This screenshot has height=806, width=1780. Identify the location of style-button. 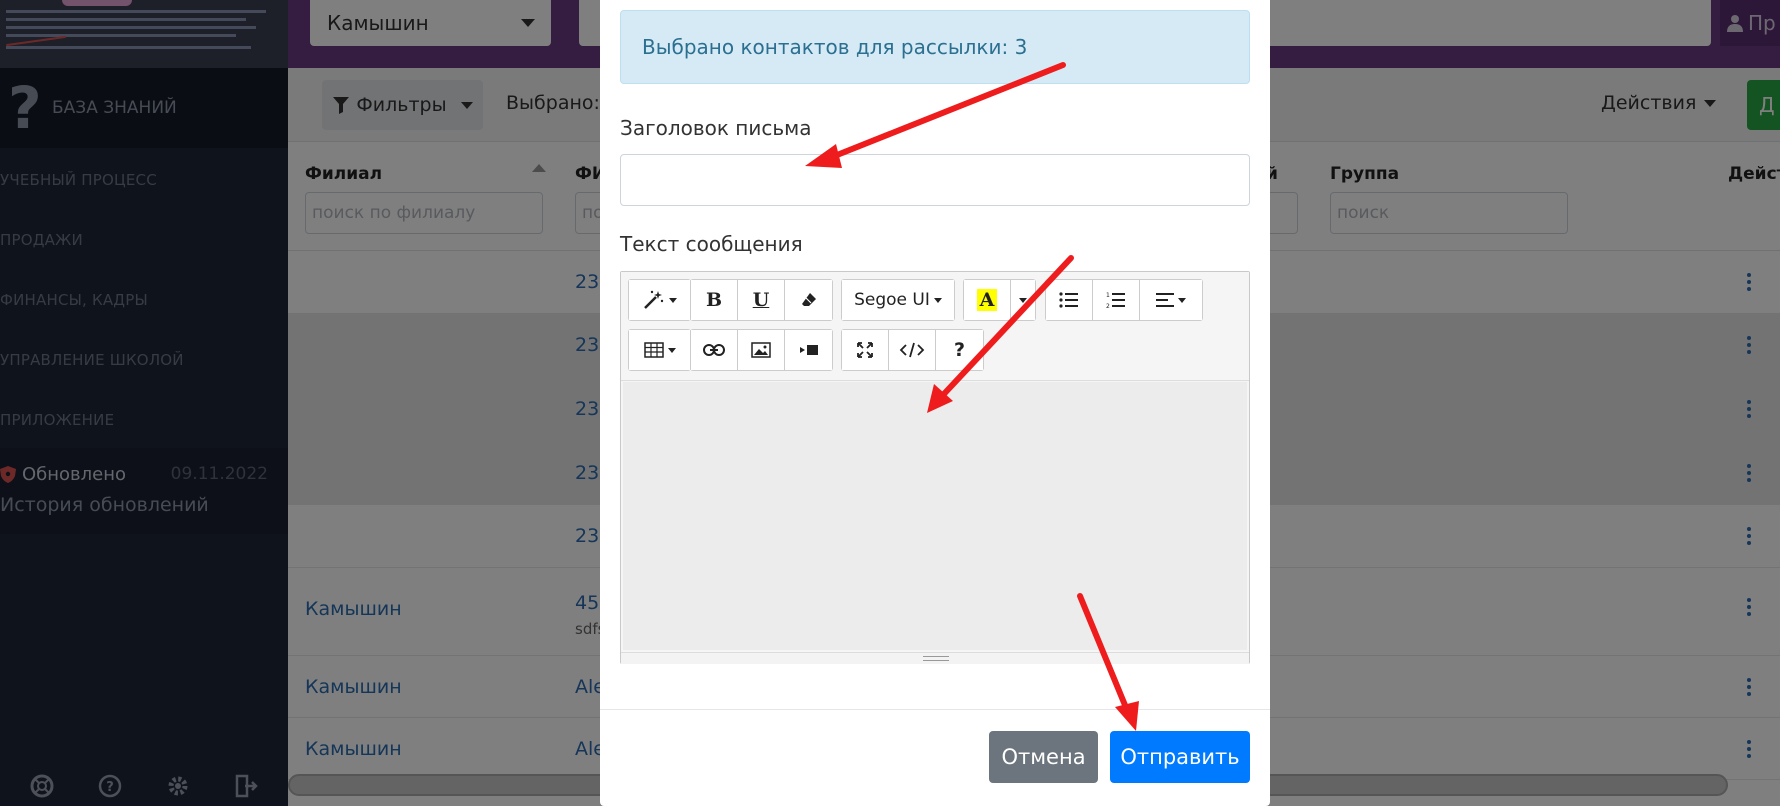
(659, 300).